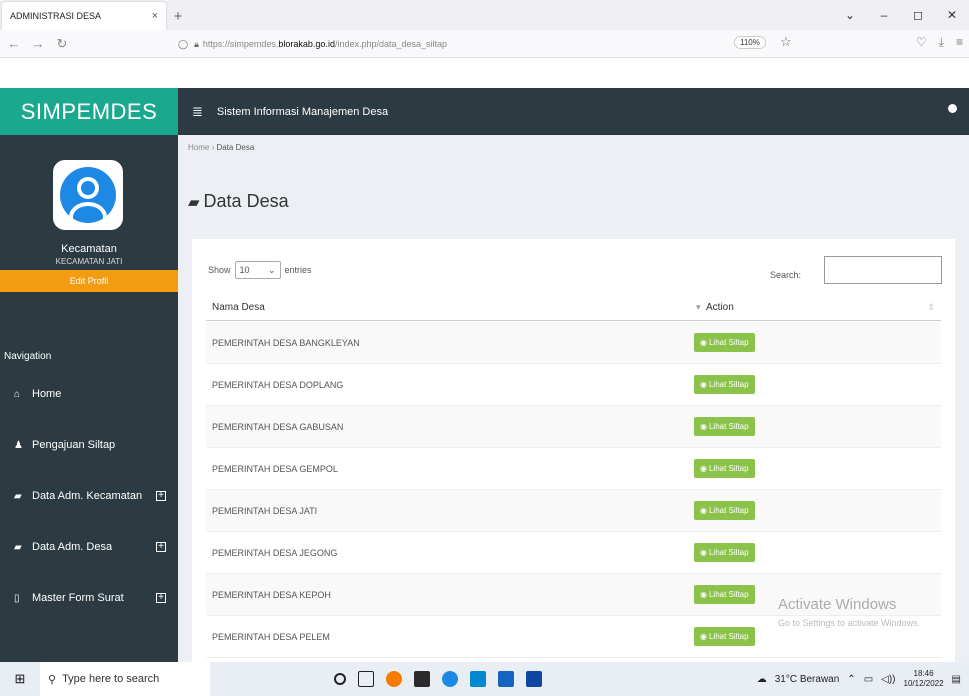 The image size is (969, 696). I want to click on desa-name: PEMERINTAH DESA GABUSAN, so click(278, 426).